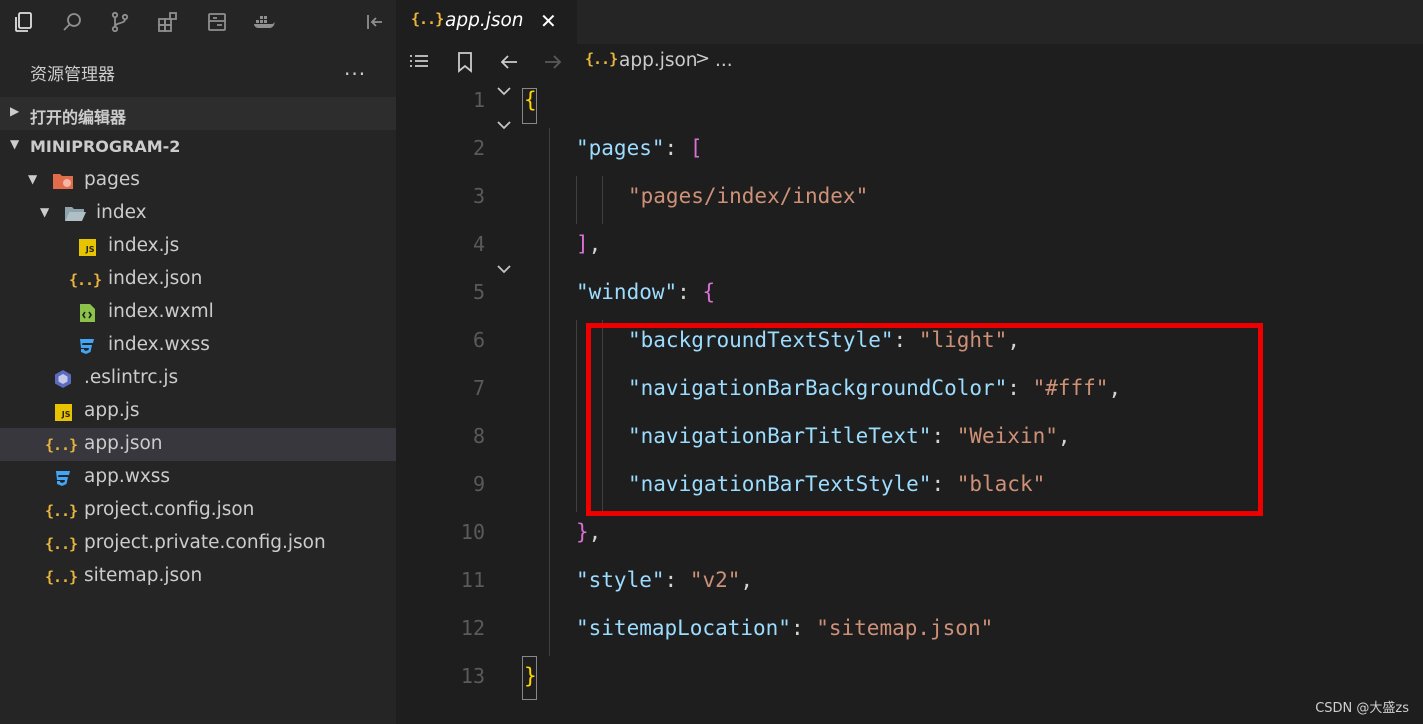 Image resolution: width=1423 pixels, height=724 pixels. I want to click on tree-item-app-wxss: app.wxss, so click(198, 477).